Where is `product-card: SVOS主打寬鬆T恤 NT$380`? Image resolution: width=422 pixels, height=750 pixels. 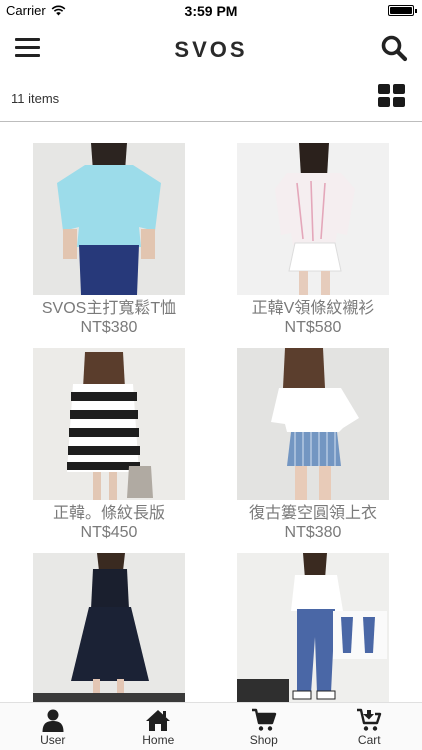
product-card: SVOS主打寬鬆T恤 NT$380 is located at coordinates (109, 240).